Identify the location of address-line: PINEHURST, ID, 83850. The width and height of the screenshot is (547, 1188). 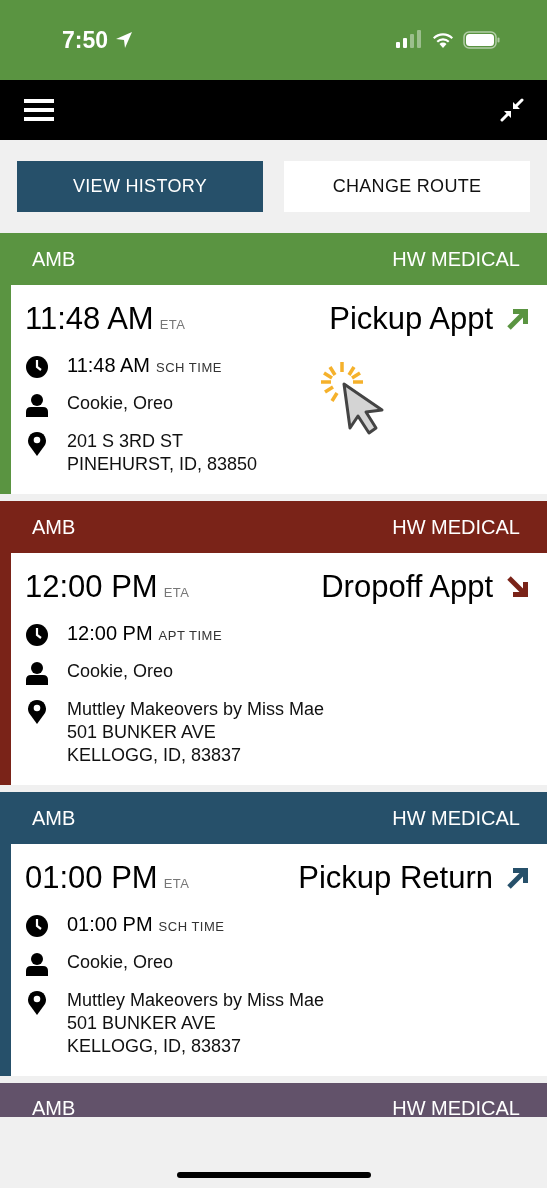
(162, 464).